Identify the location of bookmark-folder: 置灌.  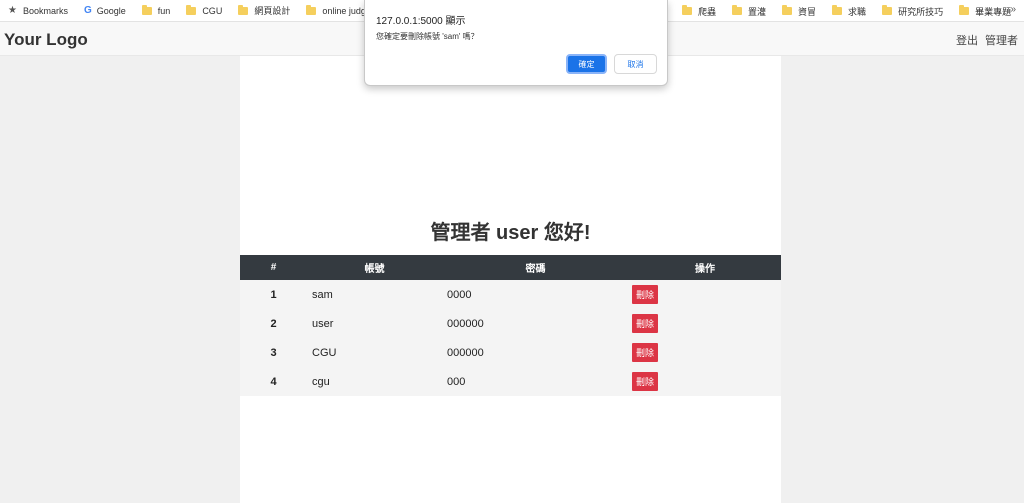
(749, 11).